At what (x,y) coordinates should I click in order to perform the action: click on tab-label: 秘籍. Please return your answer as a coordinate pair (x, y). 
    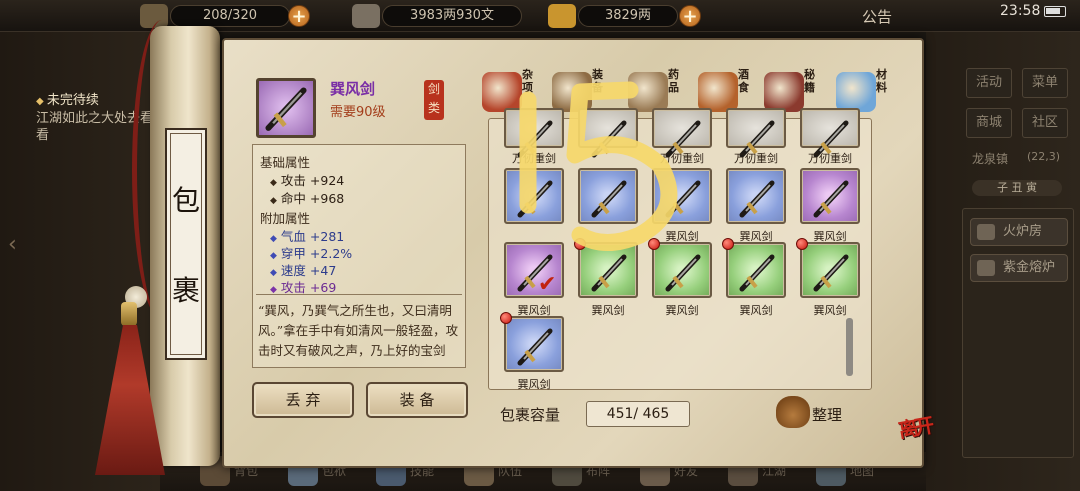
    Looking at the image, I should click on (809, 81).